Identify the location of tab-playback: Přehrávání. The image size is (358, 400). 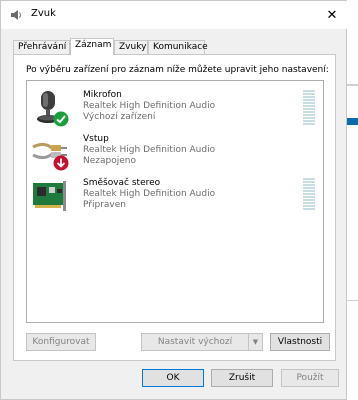
(41, 47).